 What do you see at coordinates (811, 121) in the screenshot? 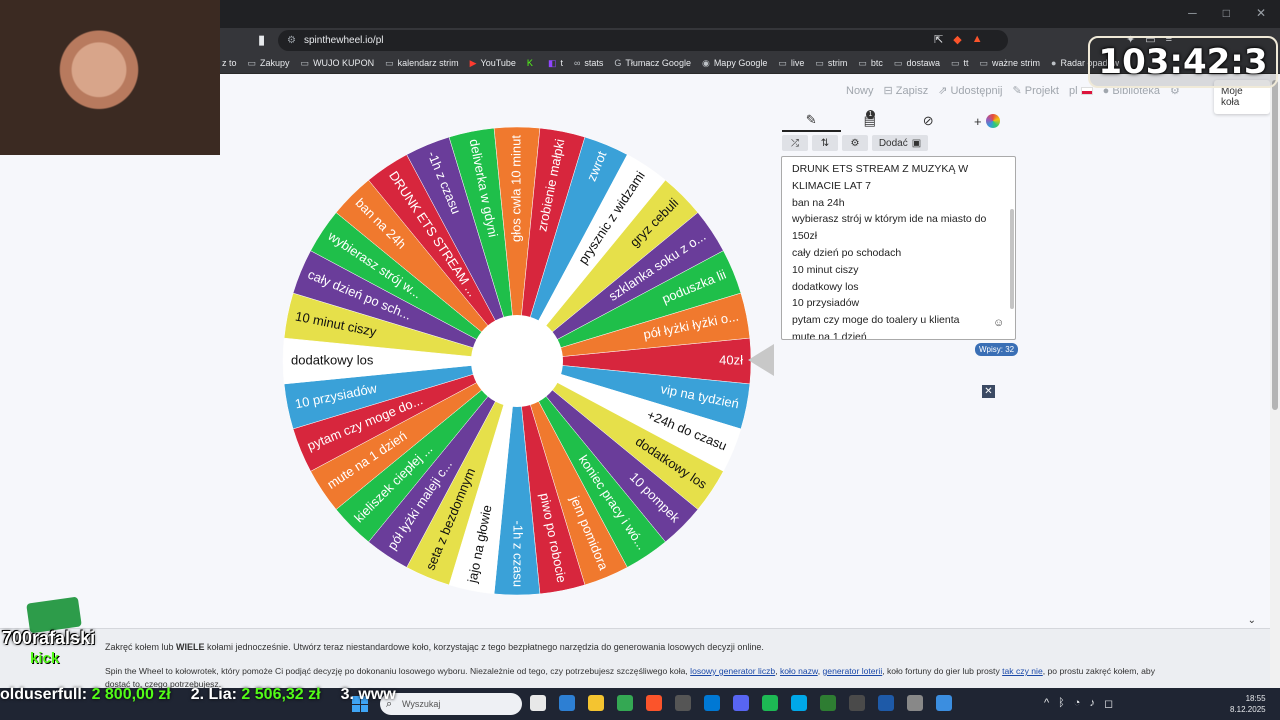
I see `tab-edit: ✎` at bounding box center [811, 121].